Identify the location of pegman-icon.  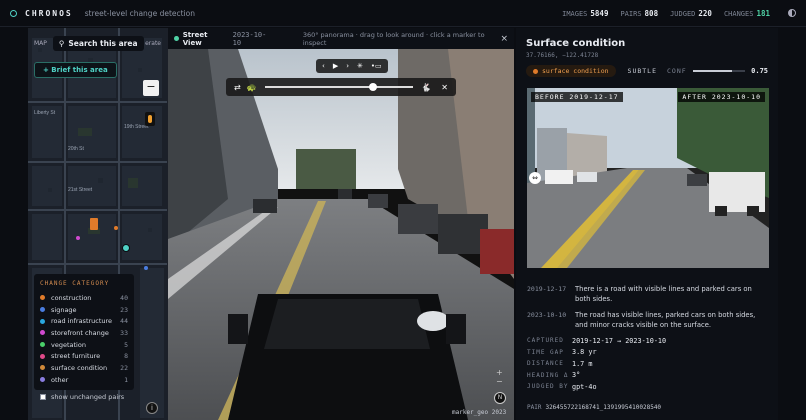
(150, 119).